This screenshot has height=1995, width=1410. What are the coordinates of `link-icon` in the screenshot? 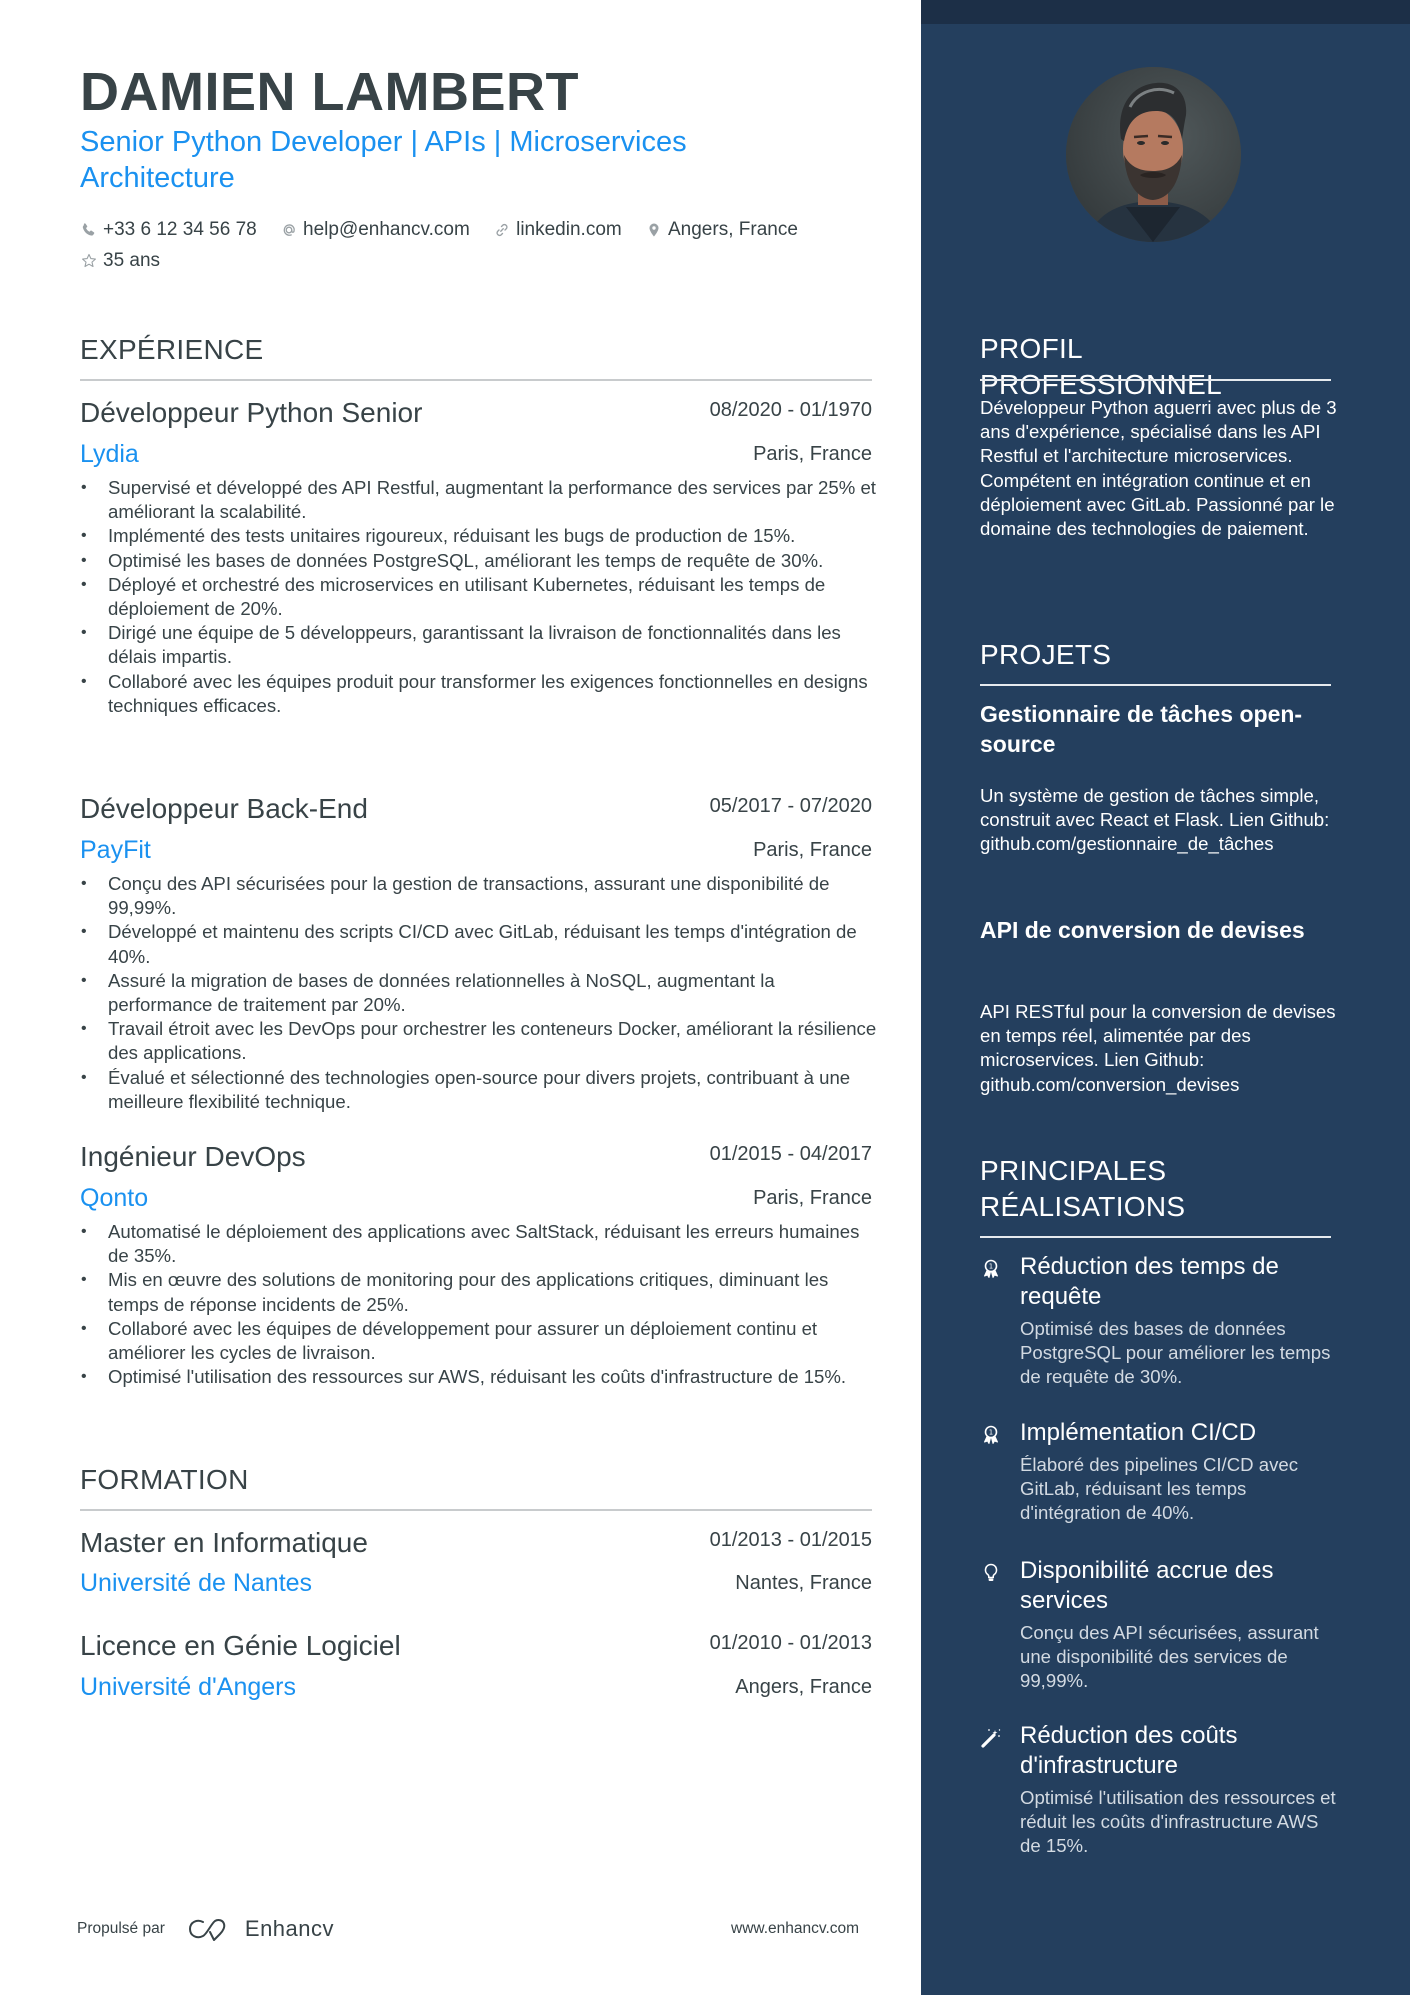 It's located at (502, 230).